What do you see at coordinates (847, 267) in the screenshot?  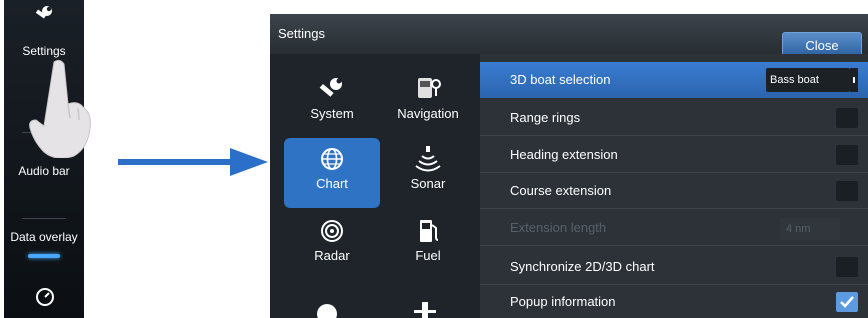 I see `synchronize-checkbox` at bounding box center [847, 267].